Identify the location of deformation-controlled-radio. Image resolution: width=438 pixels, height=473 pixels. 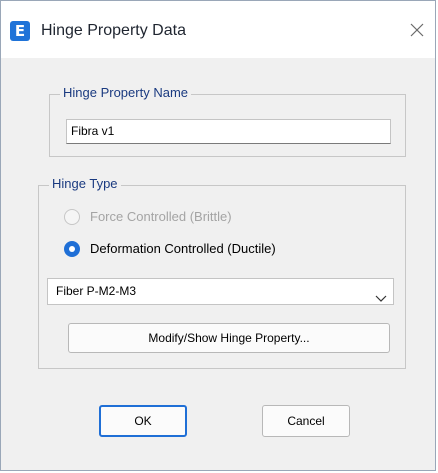
(72, 249).